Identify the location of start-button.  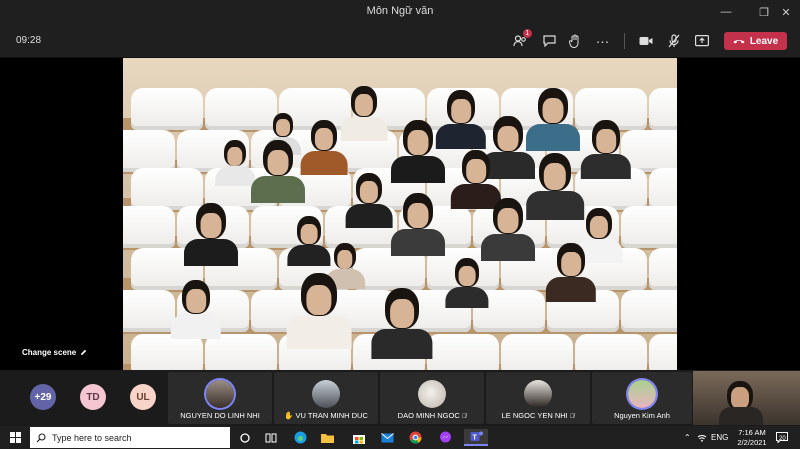
(15, 437).